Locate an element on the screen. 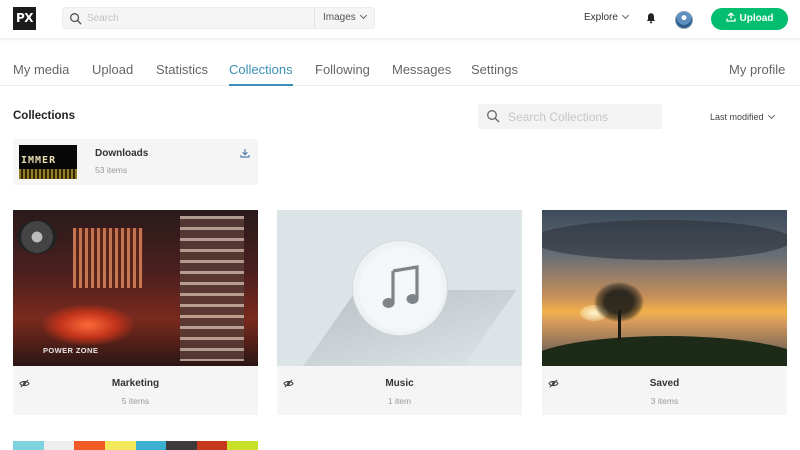 The height and width of the screenshot is (450, 800). downloads-thumbnail: IMMER is located at coordinates (48, 162).